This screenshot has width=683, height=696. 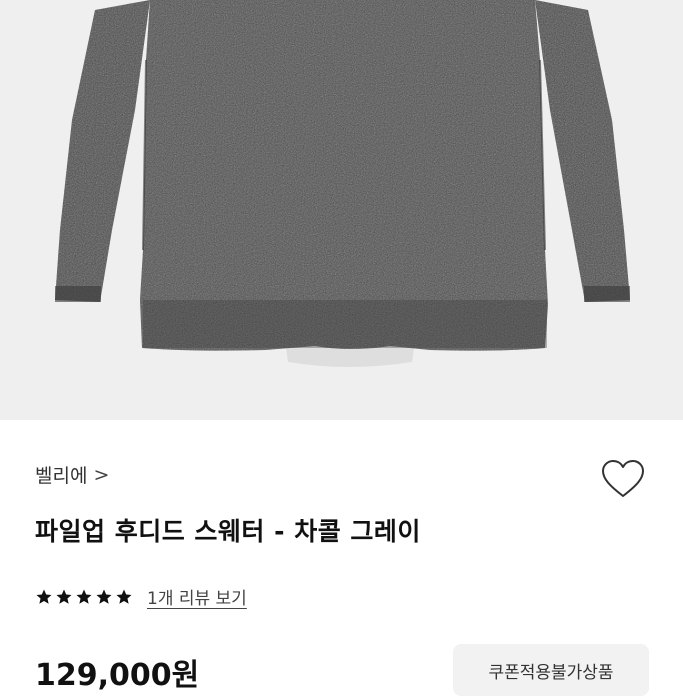 I want to click on brand-link: 벨리에 >, so click(x=72, y=474).